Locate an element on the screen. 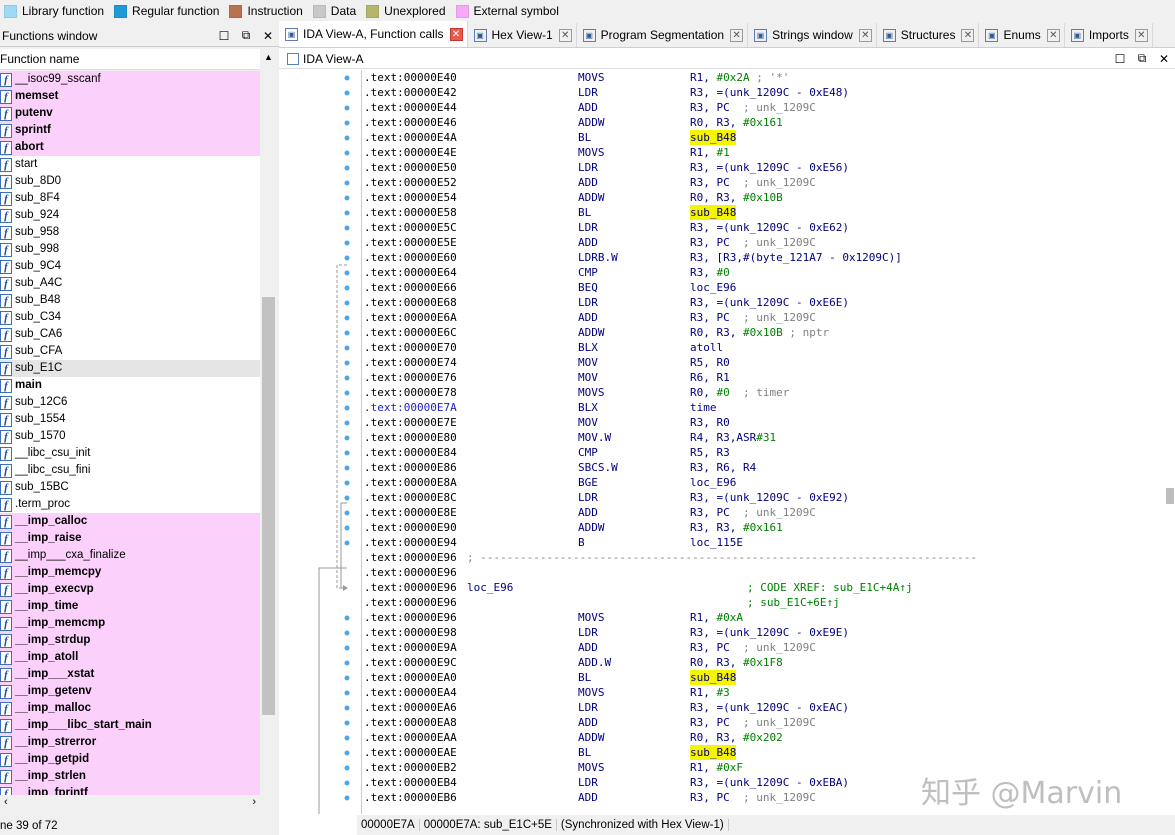  function-row: f __libc_csu_init is located at coordinates (130, 453).